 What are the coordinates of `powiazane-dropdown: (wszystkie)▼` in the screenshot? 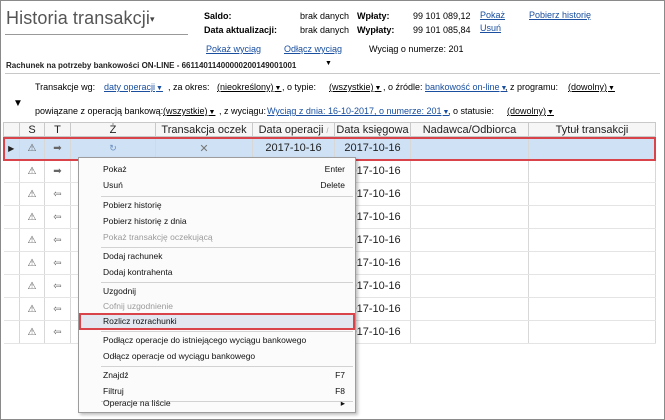 It's located at (189, 111).